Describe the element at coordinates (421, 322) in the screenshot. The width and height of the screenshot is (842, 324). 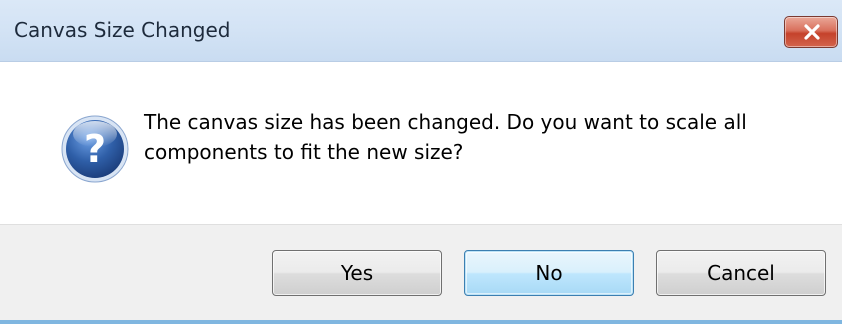
I see `window-bottom-border` at that location.